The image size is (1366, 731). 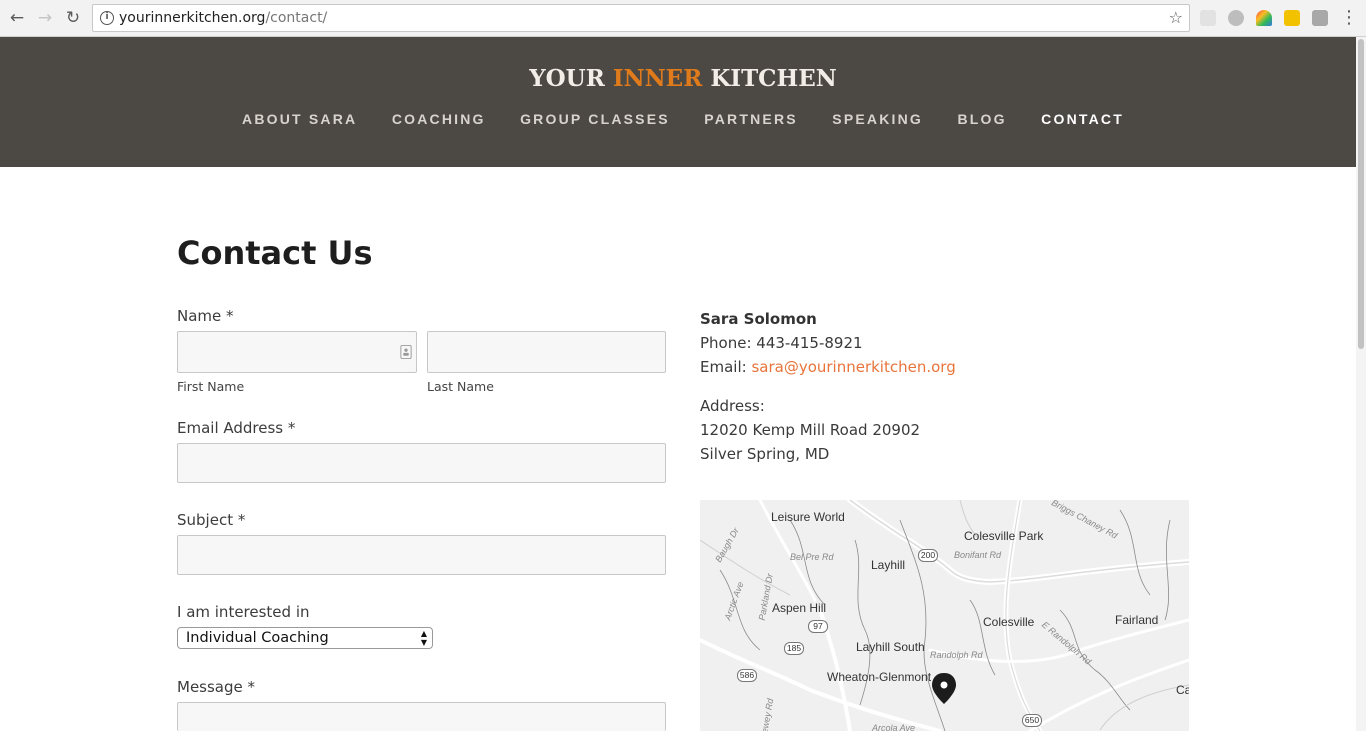 I want to click on map-place-leisure-world: Leisure World, so click(x=808, y=517).